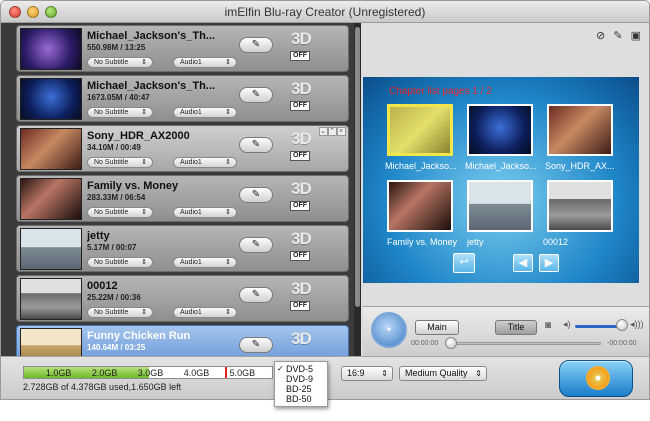 The height and width of the screenshot is (421, 650). Describe the element at coordinates (301, 389) in the screenshot. I see `disc-option-bd25: BD-25` at that location.